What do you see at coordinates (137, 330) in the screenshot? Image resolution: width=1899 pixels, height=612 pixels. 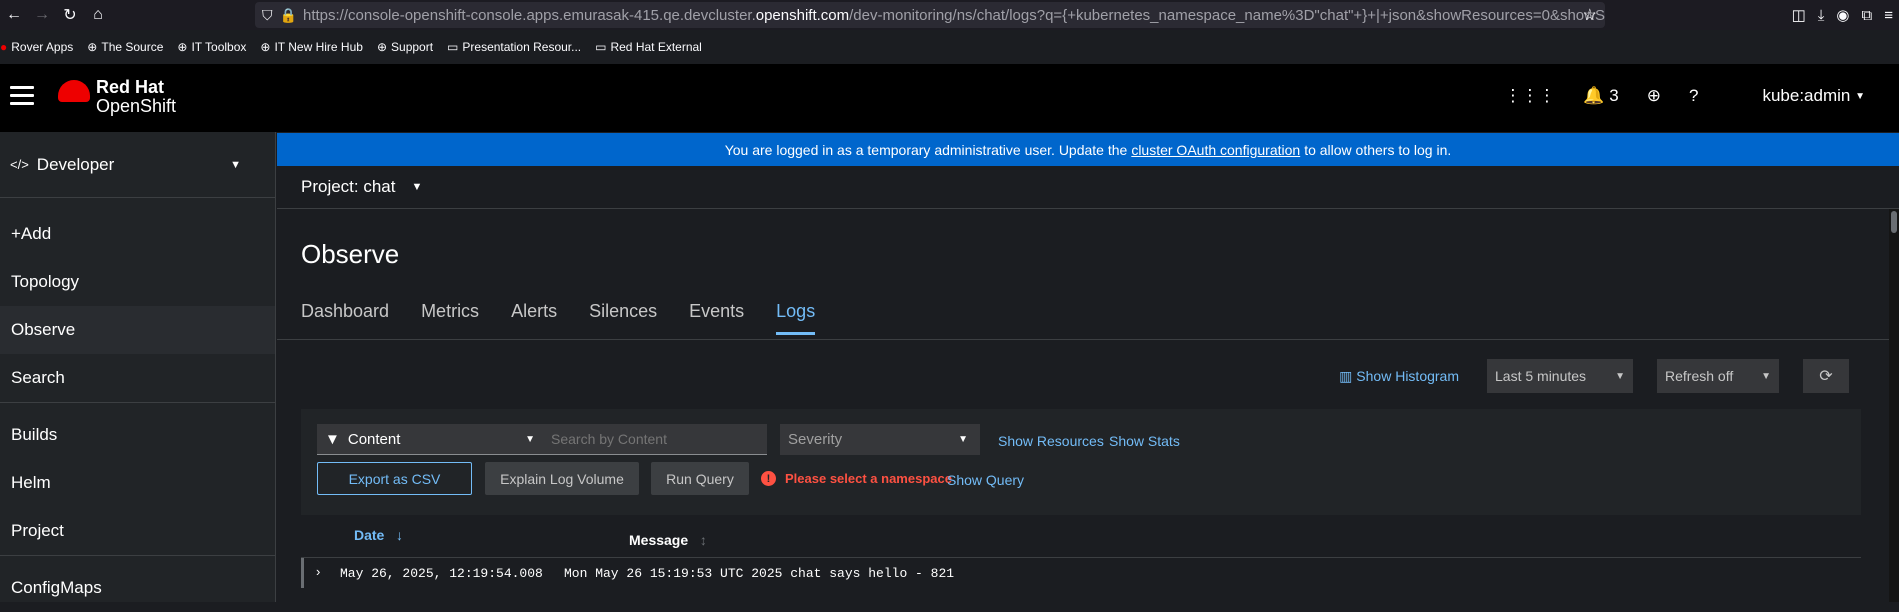 I see `sidebar-item-observe: Observe` at bounding box center [137, 330].